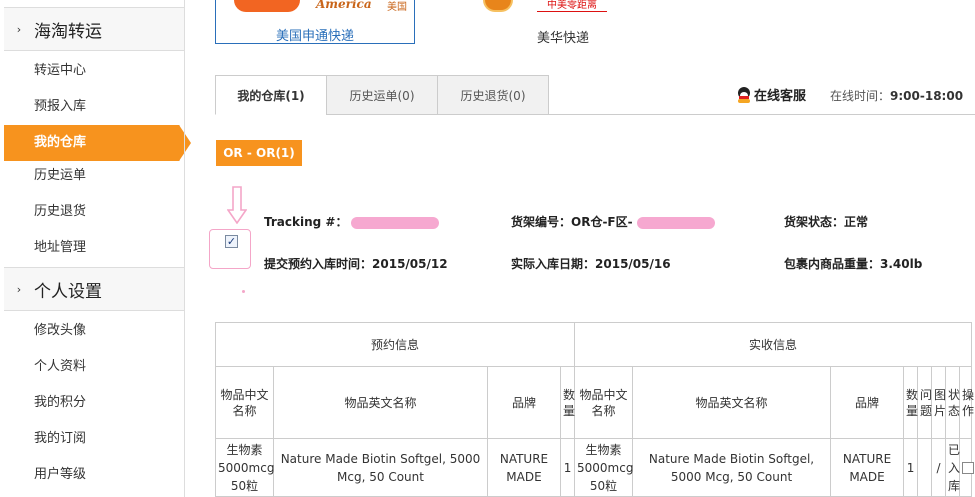 The height and width of the screenshot is (497, 975). What do you see at coordinates (410, 264) in the screenshot?
I see `submit-time-value: 2015/05/12` at bounding box center [410, 264].